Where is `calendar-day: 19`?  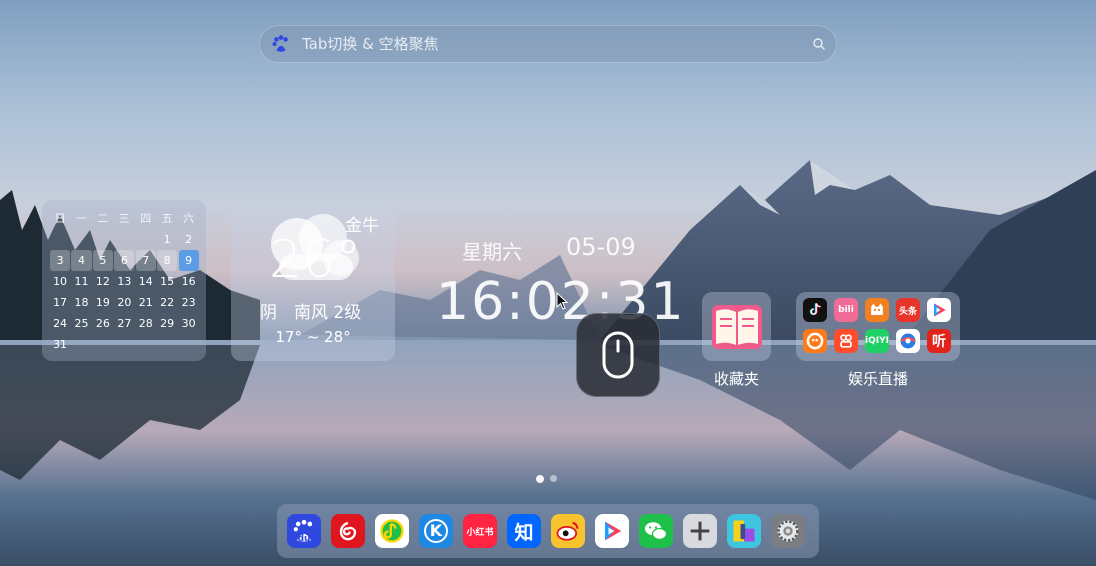 calendar-day: 19 is located at coordinates (103, 302).